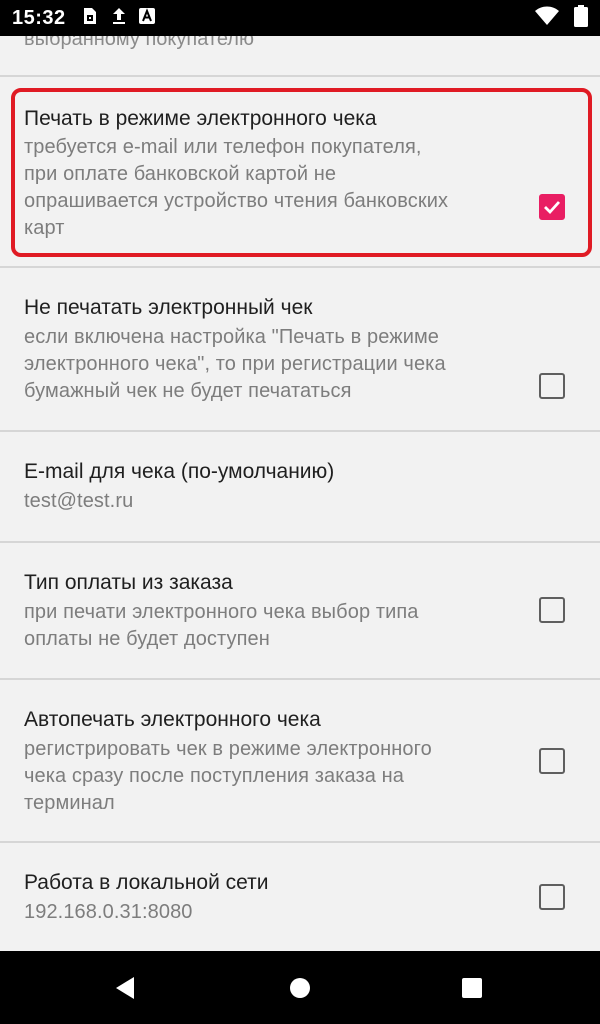 The width and height of the screenshot is (600, 1024). Describe the element at coordinates (90, 18) in the screenshot. I see `sim-card-icon` at that location.